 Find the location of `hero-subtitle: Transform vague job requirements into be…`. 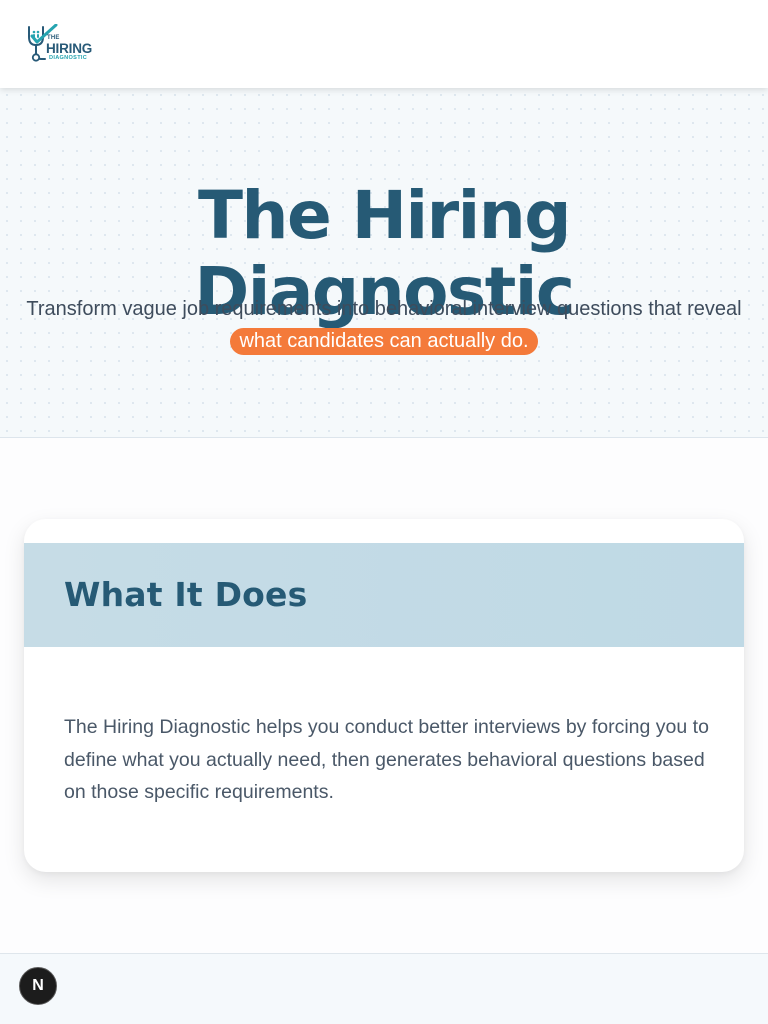

hero-subtitle: Transform vague job requirements into be… is located at coordinates (384, 325).